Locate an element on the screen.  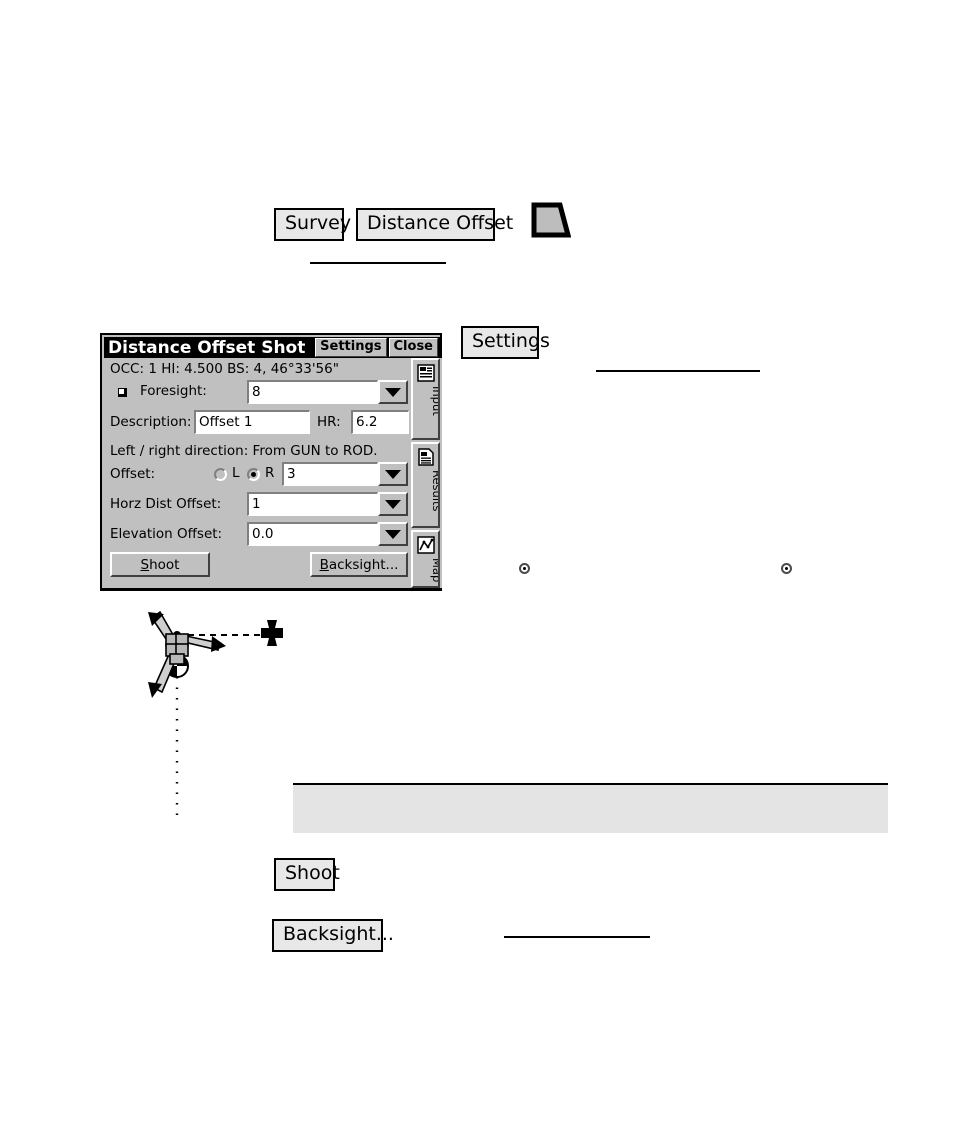
shoot-key: Shoot is located at coordinates (307, 874).